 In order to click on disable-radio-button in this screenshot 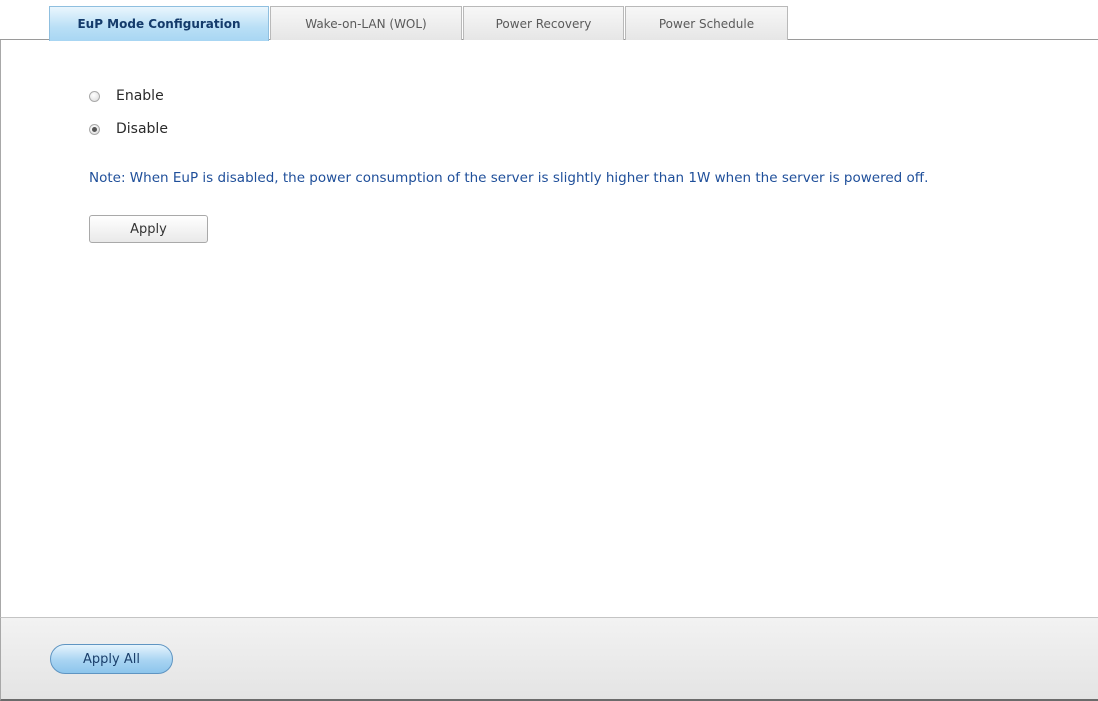, I will do `click(94, 129)`.